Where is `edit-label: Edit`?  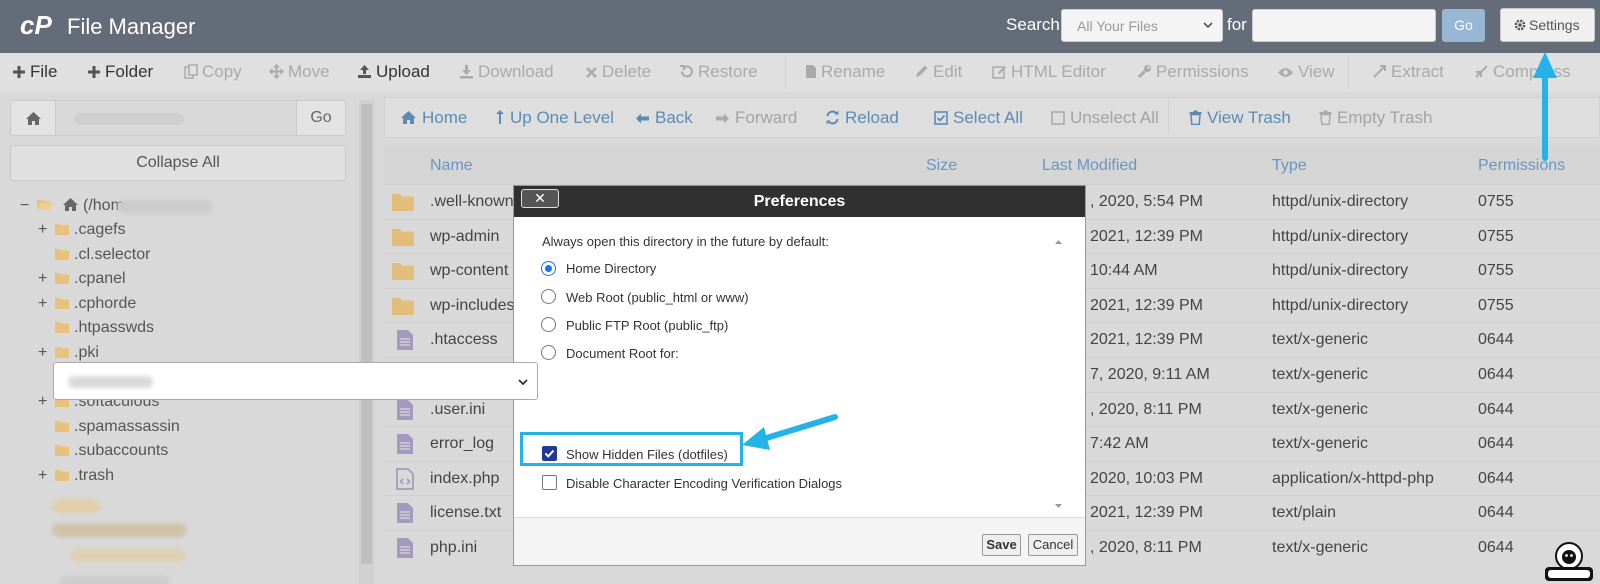
edit-label: Edit is located at coordinates (948, 71).